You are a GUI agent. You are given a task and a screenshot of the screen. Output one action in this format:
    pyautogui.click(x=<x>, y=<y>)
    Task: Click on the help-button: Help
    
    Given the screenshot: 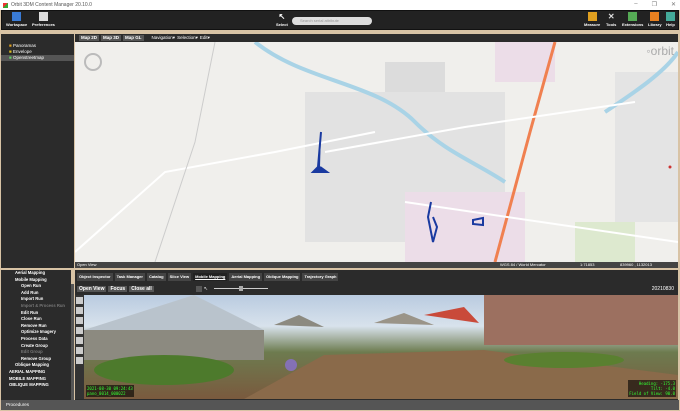 What is the action you would take?
    pyautogui.click(x=670, y=19)
    